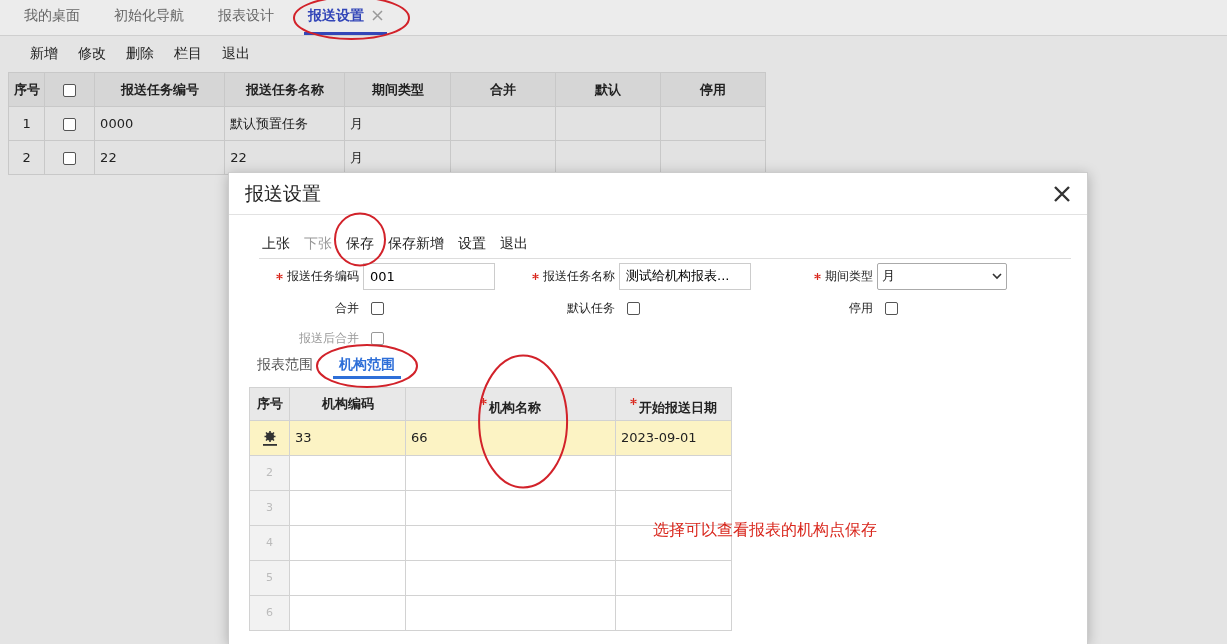 The height and width of the screenshot is (644, 1227). Describe the element at coordinates (140, 53) in the screenshot. I see `toolbar-button: 删除` at that location.